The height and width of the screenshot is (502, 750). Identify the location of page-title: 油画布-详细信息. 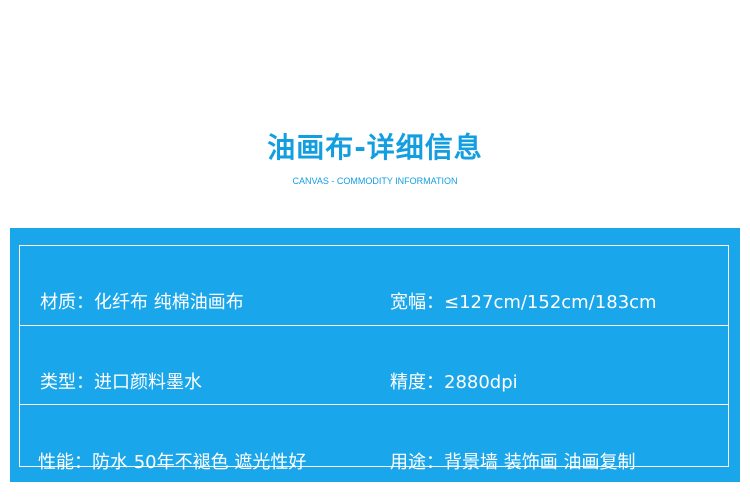
(375, 147).